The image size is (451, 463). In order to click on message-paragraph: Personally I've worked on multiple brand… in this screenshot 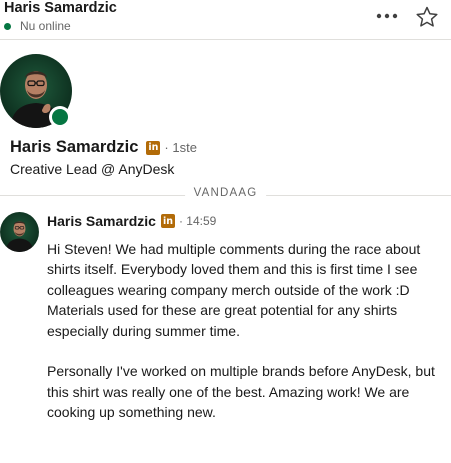, I will do `click(241, 392)`.